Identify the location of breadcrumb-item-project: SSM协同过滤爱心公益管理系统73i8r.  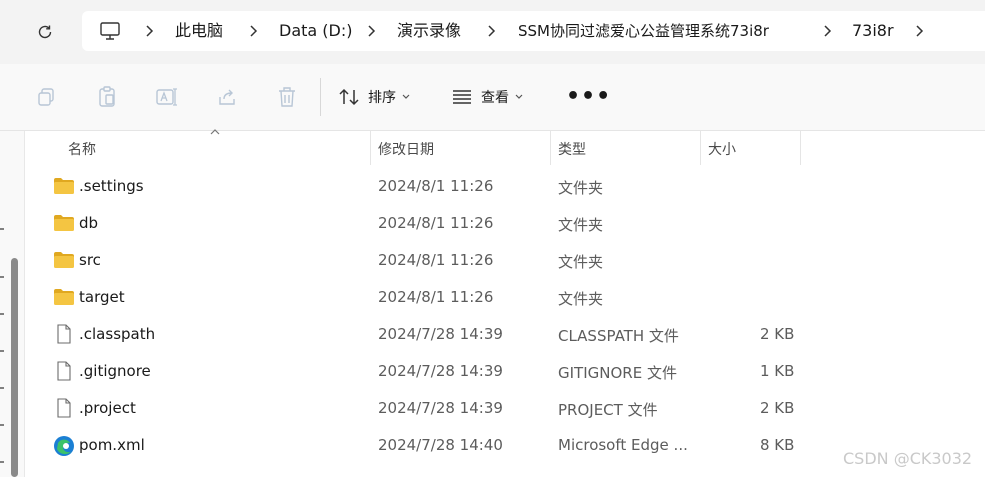
(643, 31).